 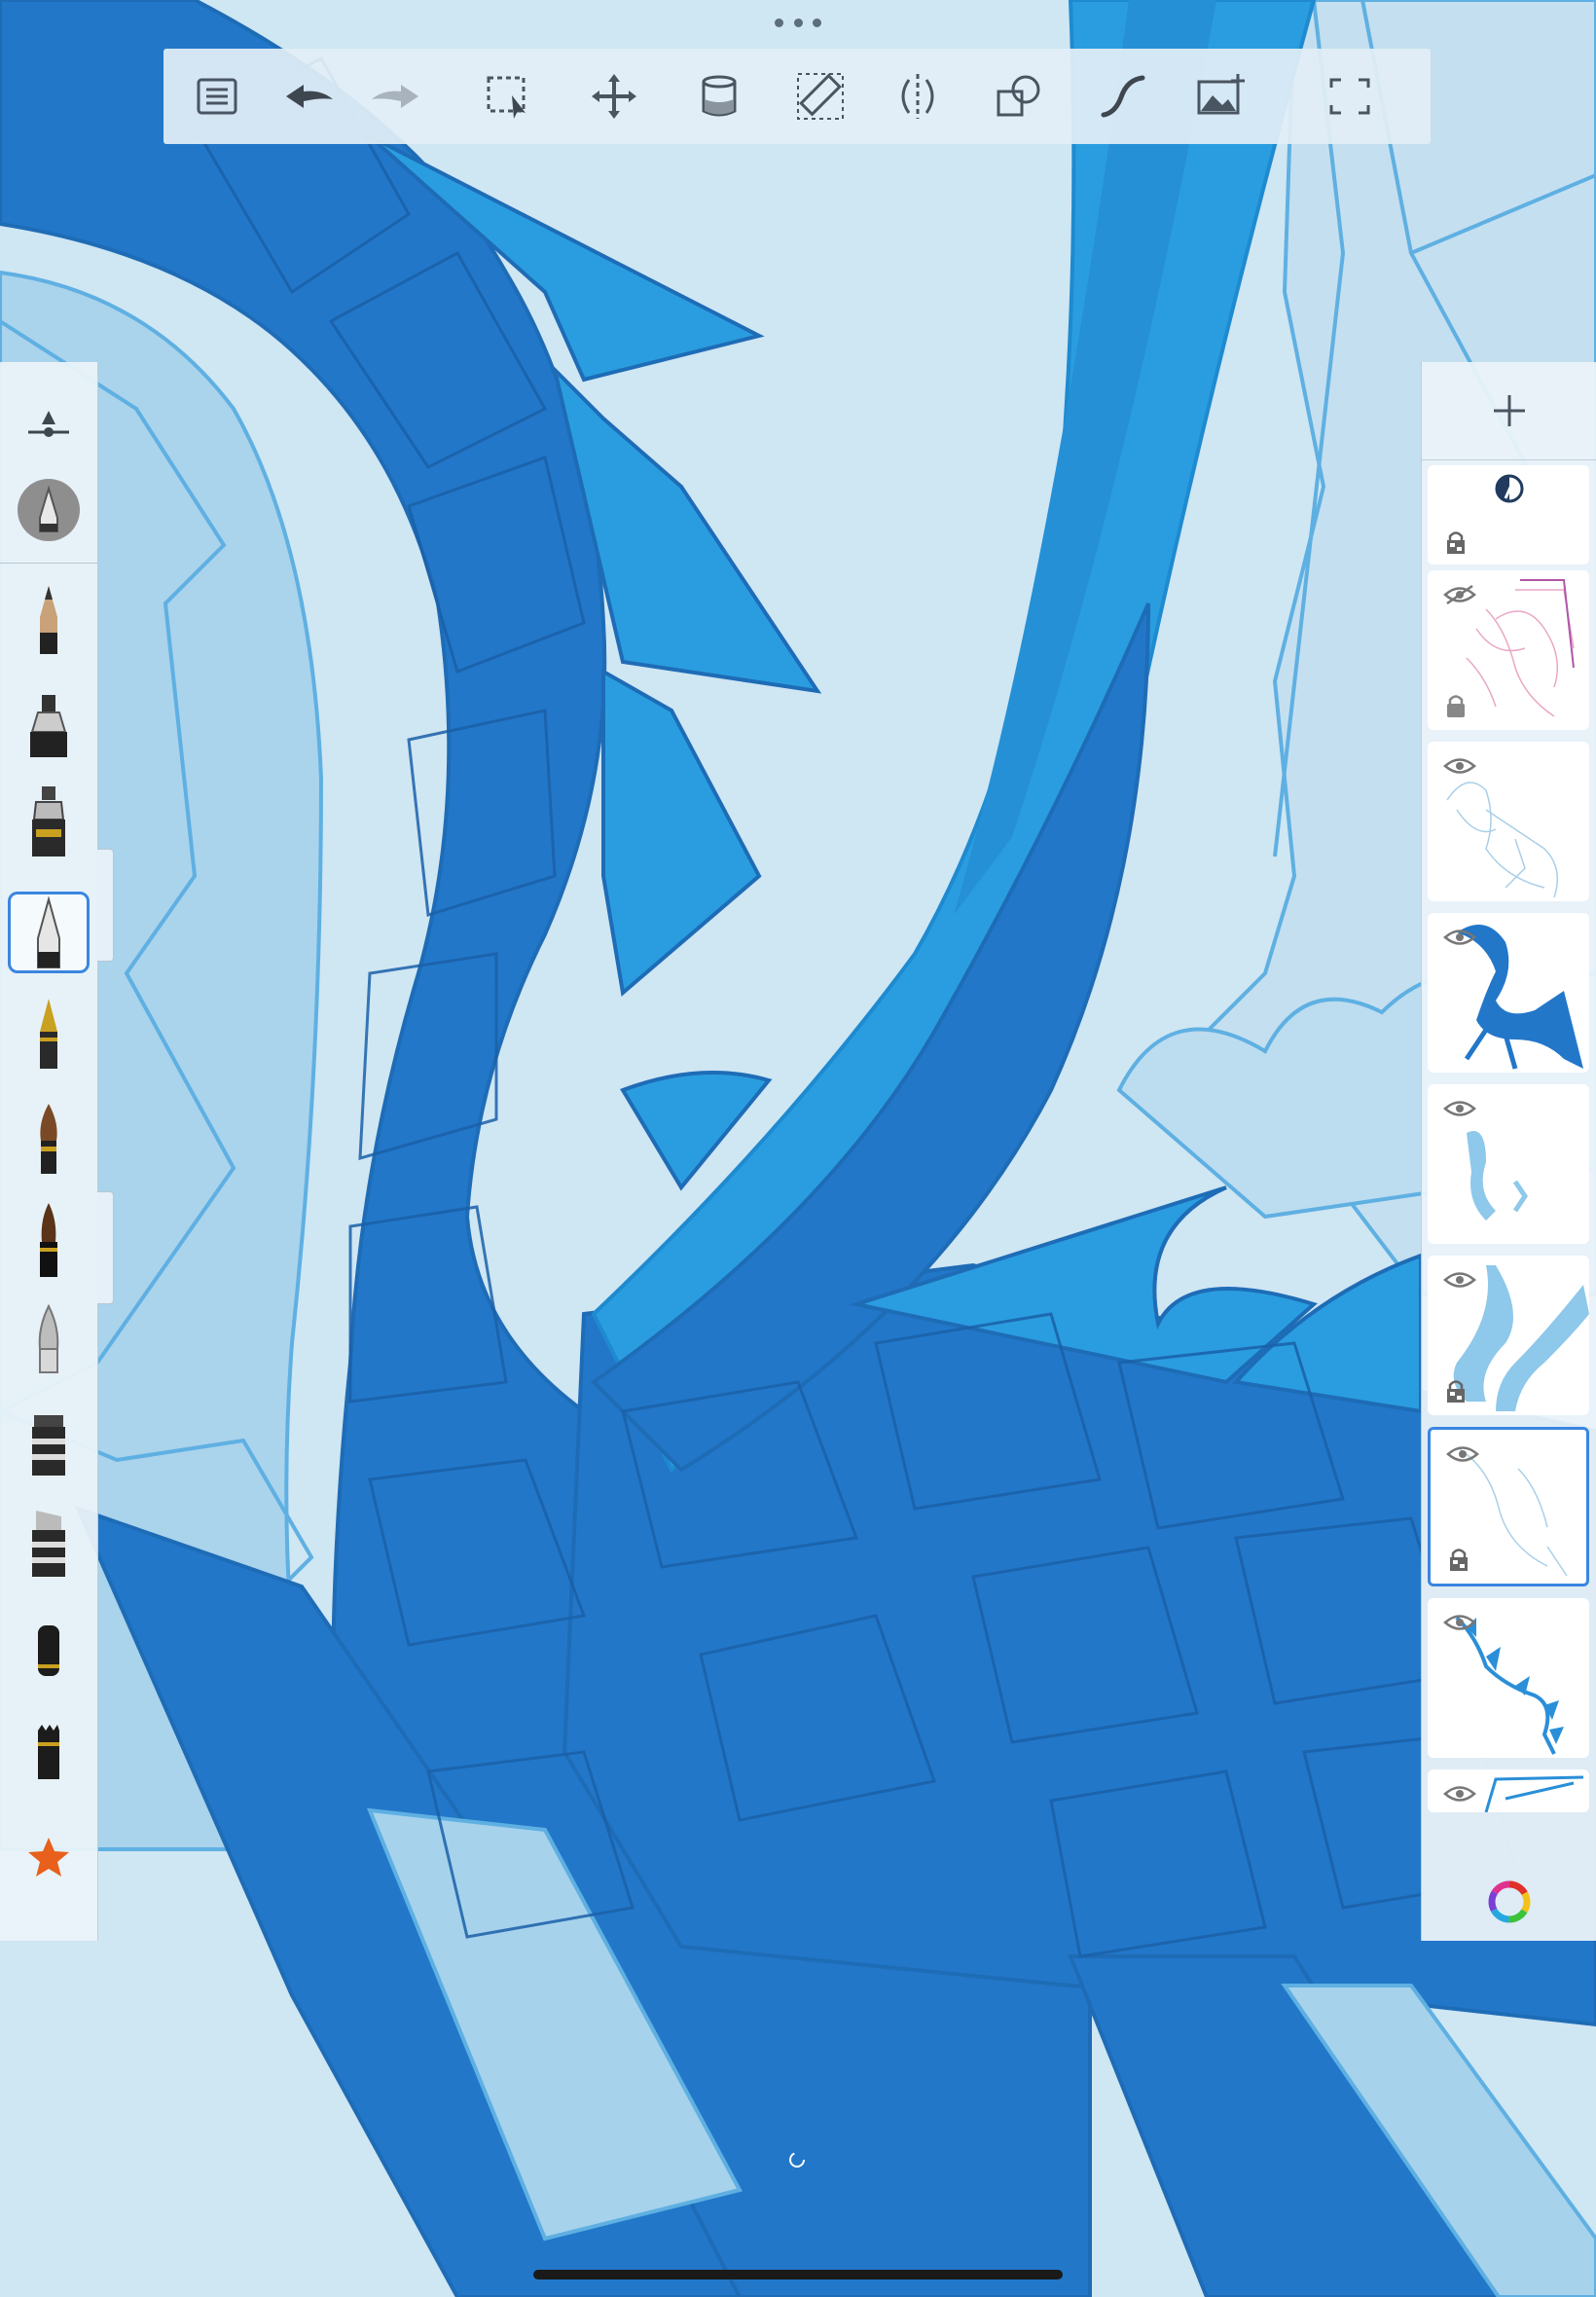 I want to click on add-layer-button, so click(x=1509, y=411).